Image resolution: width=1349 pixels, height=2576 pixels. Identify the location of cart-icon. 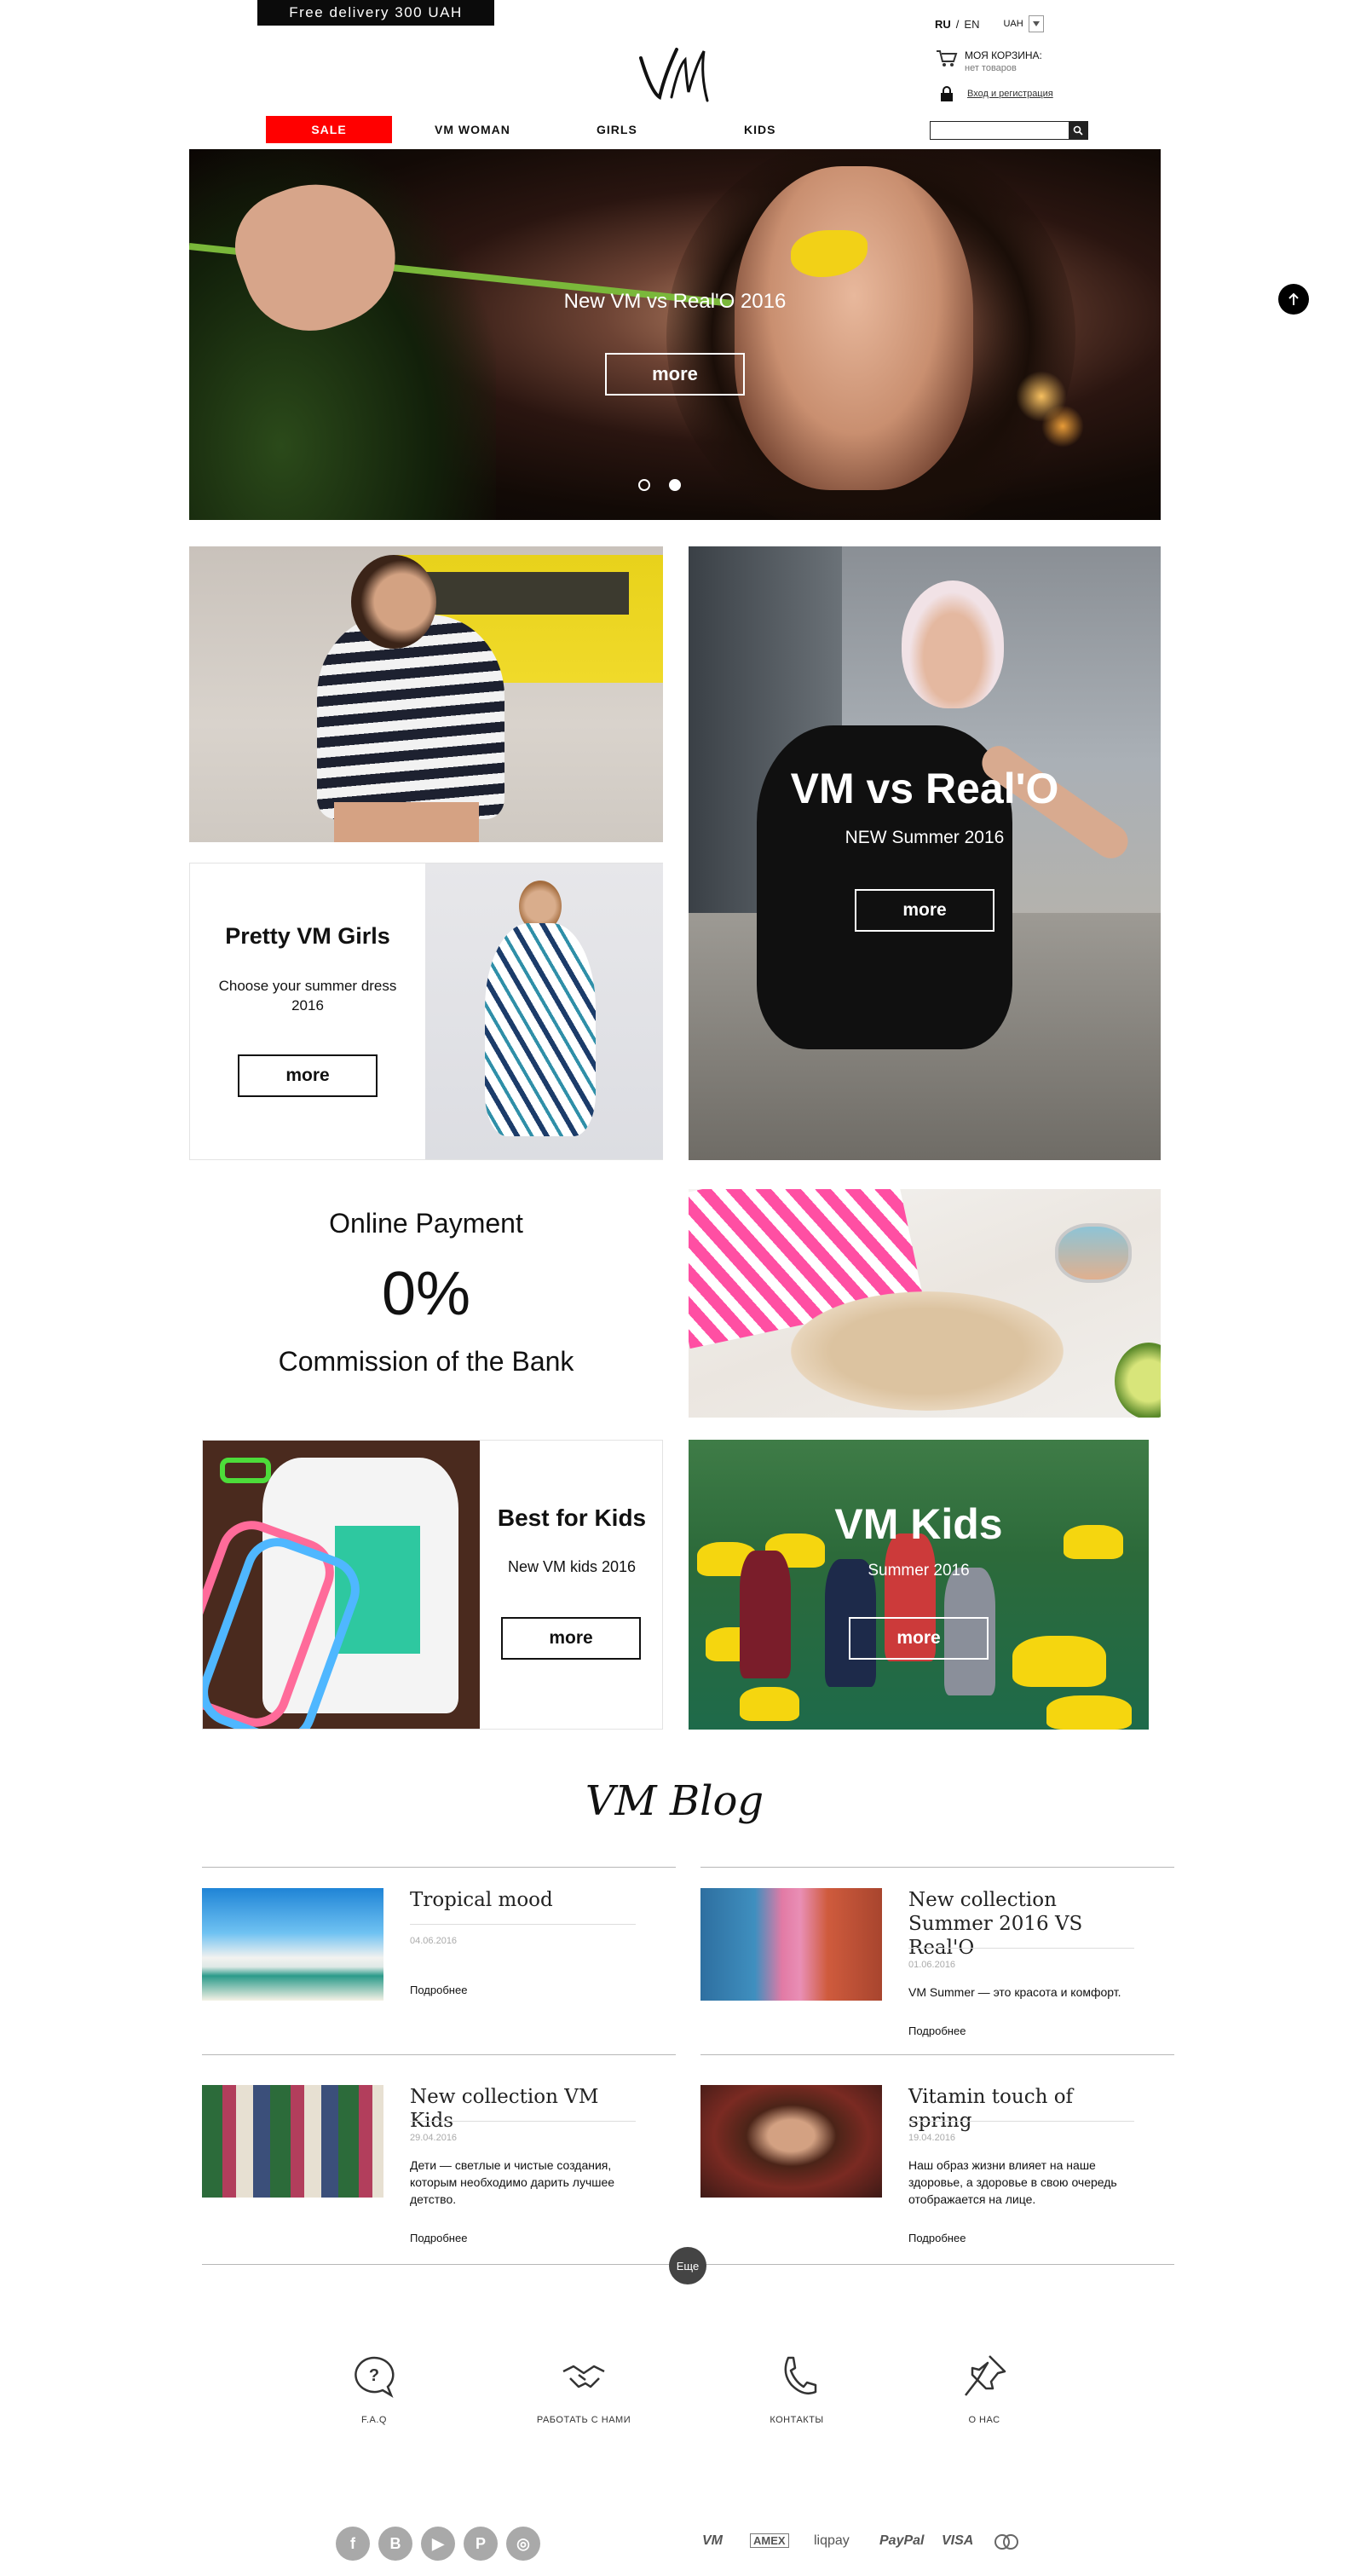
(947, 58).